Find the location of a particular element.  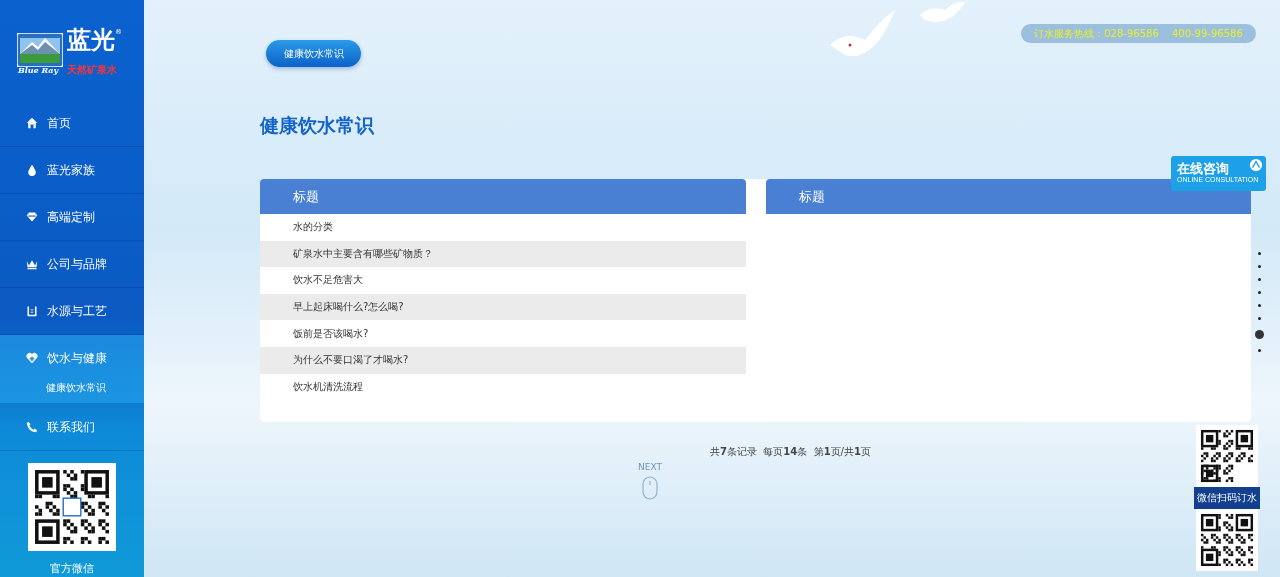

order-qr-caption: 微信扫码订水 is located at coordinates (1227, 498).